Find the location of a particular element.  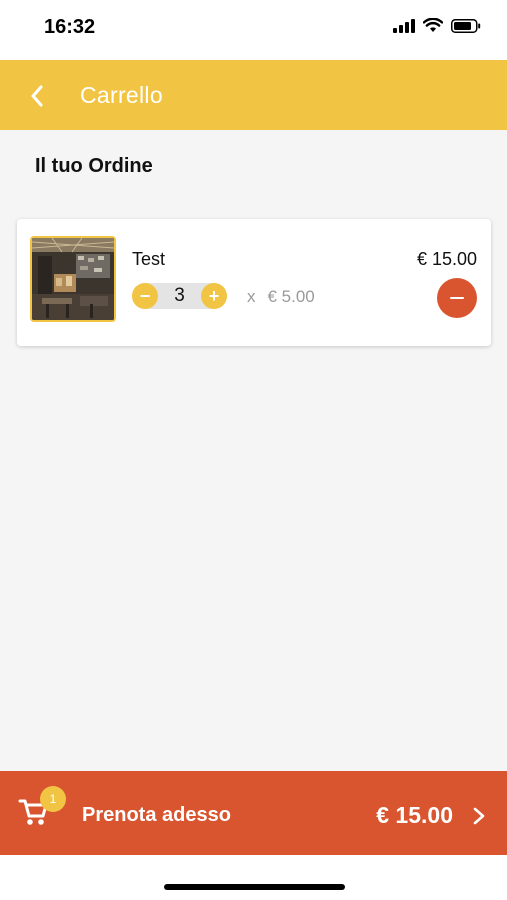

back-button is located at coordinates (37, 96).